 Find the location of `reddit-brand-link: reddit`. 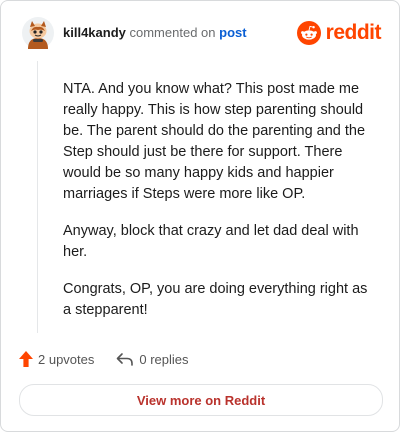

reddit-brand-link: reddit is located at coordinates (339, 33).